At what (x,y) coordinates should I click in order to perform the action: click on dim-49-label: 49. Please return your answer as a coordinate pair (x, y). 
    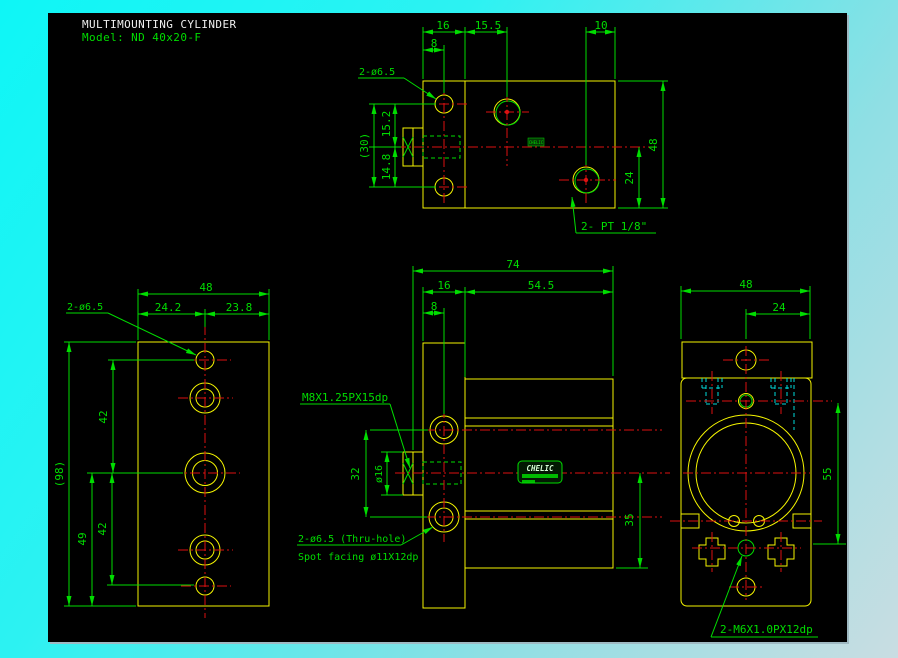
    Looking at the image, I should click on (82, 538).